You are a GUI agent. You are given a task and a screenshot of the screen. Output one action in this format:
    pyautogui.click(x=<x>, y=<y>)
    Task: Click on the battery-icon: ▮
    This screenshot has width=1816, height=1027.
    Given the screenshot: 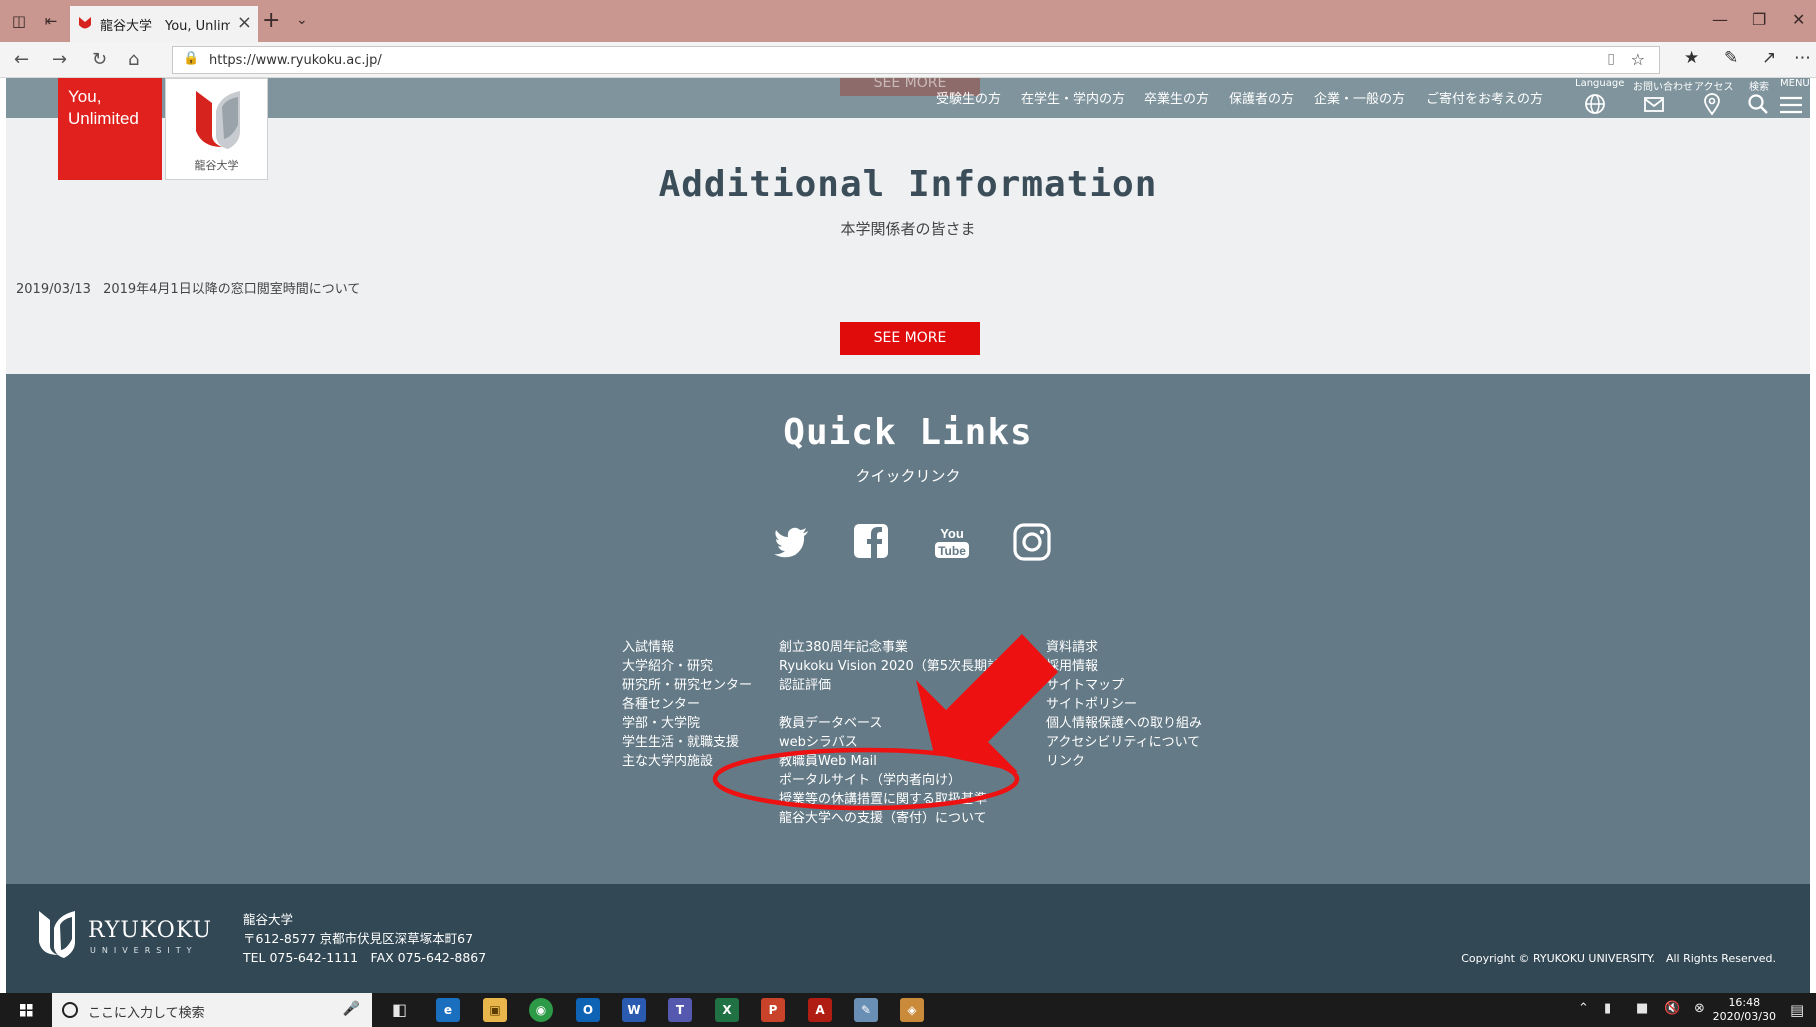 What is the action you would take?
    pyautogui.click(x=1607, y=1008)
    